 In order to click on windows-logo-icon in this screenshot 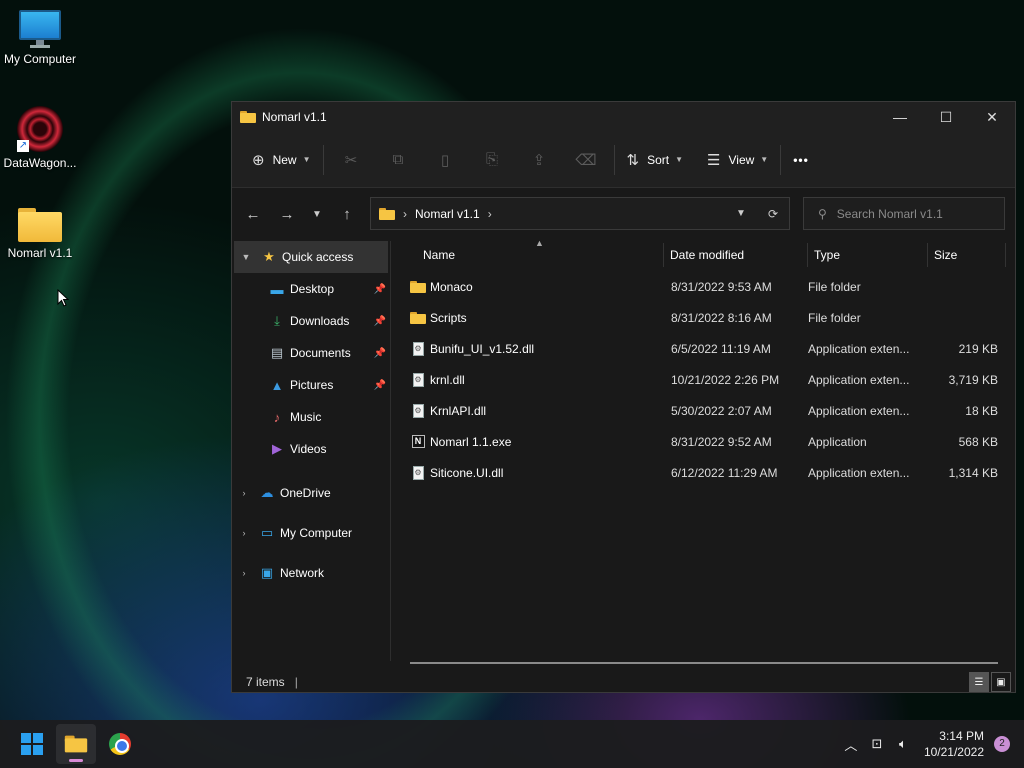, I will do `click(32, 744)`.